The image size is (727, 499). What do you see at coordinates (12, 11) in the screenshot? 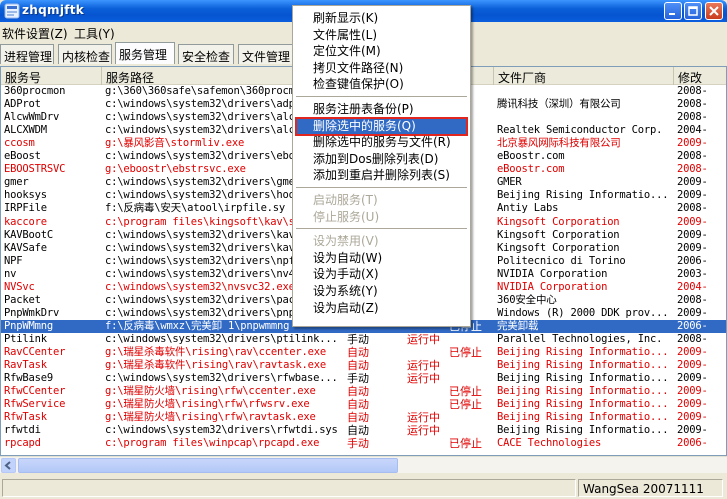
I see `app-icon` at bounding box center [12, 11].